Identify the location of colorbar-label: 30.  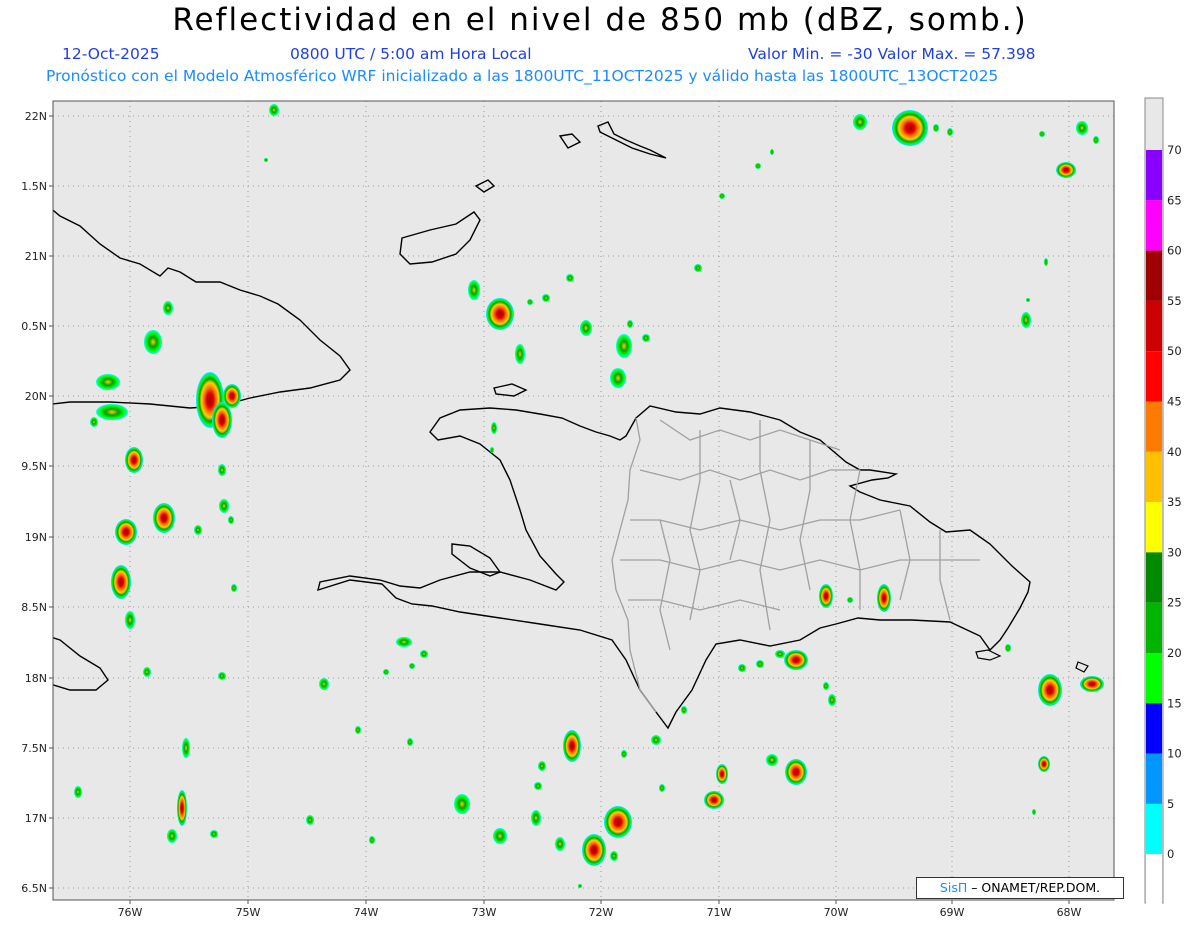
(1174, 552).